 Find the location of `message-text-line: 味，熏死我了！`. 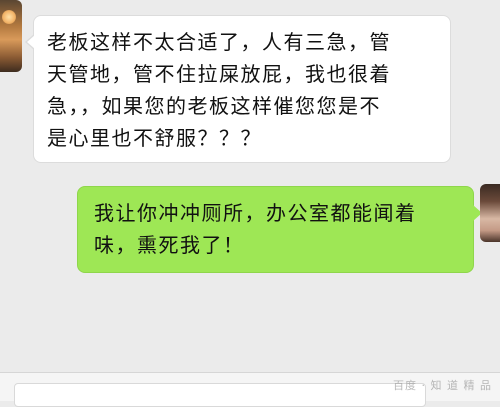

message-text-line: 味，熏死我了！ is located at coordinates (169, 245).